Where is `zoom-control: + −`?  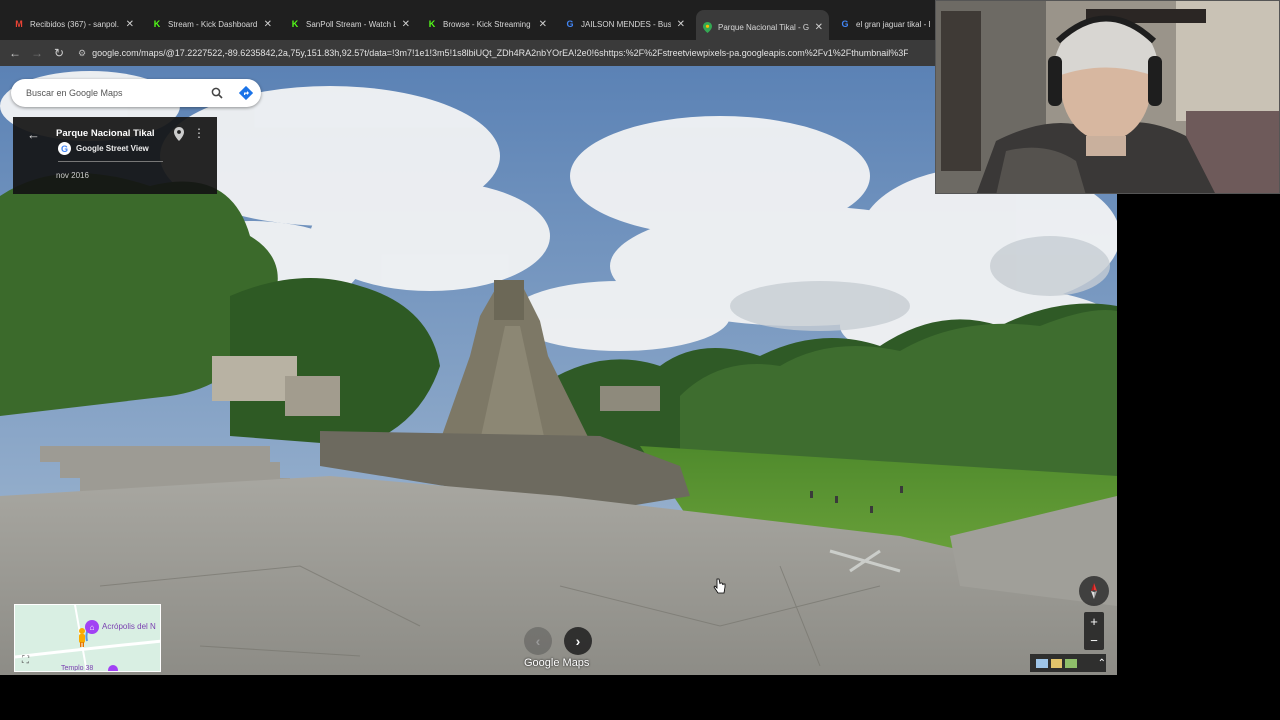 zoom-control: + − is located at coordinates (1094, 631).